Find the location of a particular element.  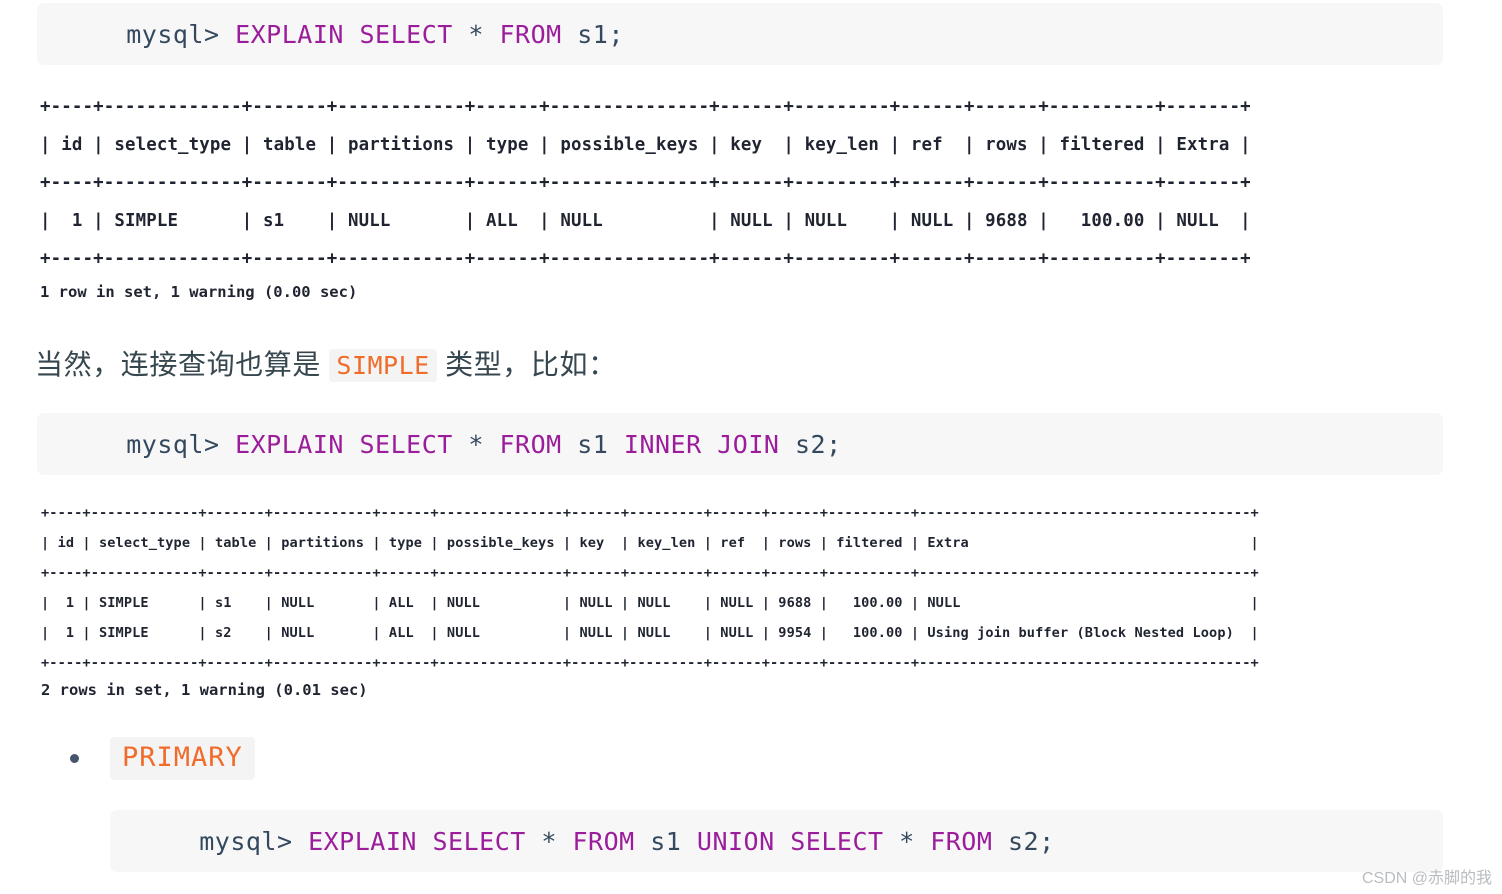

paragraph-text-after: 类型，比如： is located at coordinates (526, 364).